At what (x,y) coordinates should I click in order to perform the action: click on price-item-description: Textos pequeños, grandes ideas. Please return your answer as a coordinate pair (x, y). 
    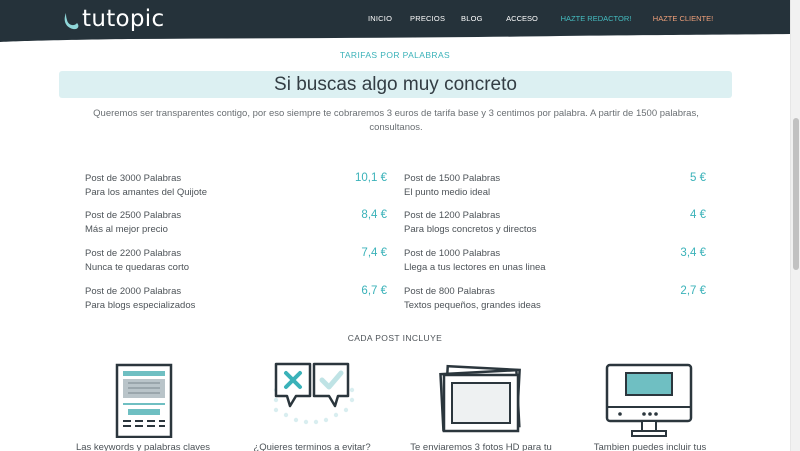
    Looking at the image, I should click on (472, 305).